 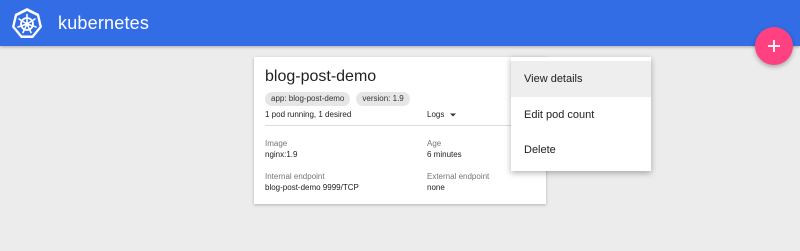 I want to click on kubernetes-logo-icon, so click(x=27, y=23).